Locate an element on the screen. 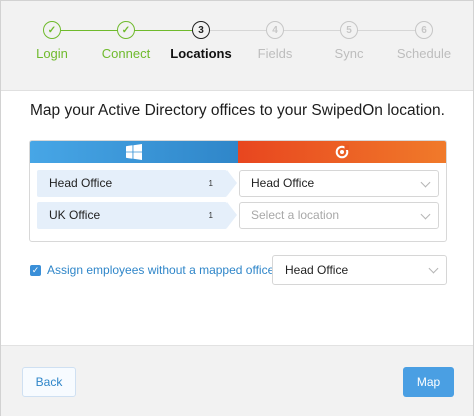 The width and height of the screenshot is (474, 416). panel-header is located at coordinates (238, 152).